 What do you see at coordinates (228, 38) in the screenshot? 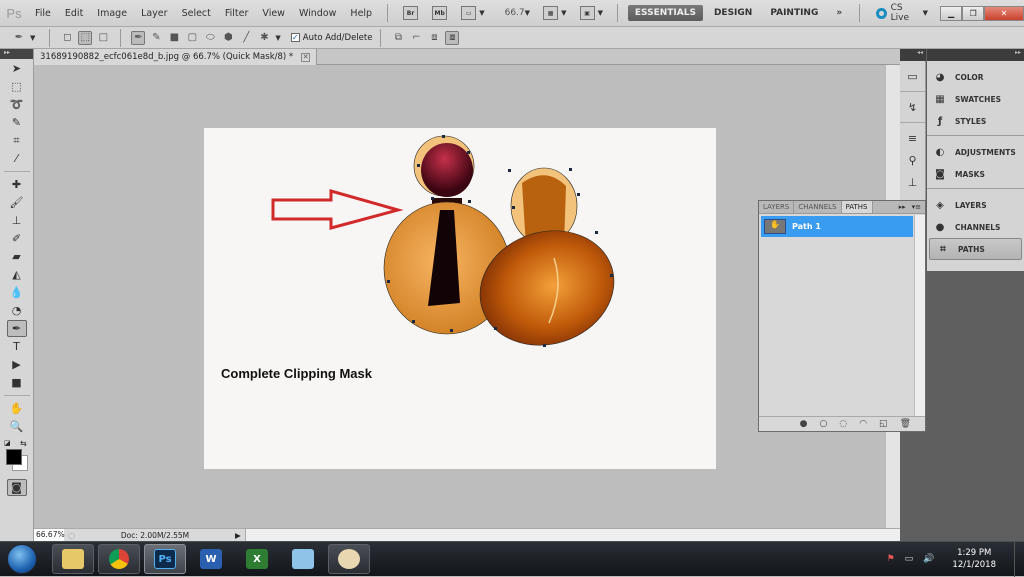
I see `polygon-tool-icon: ⬢` at bounding box center [228, 38].